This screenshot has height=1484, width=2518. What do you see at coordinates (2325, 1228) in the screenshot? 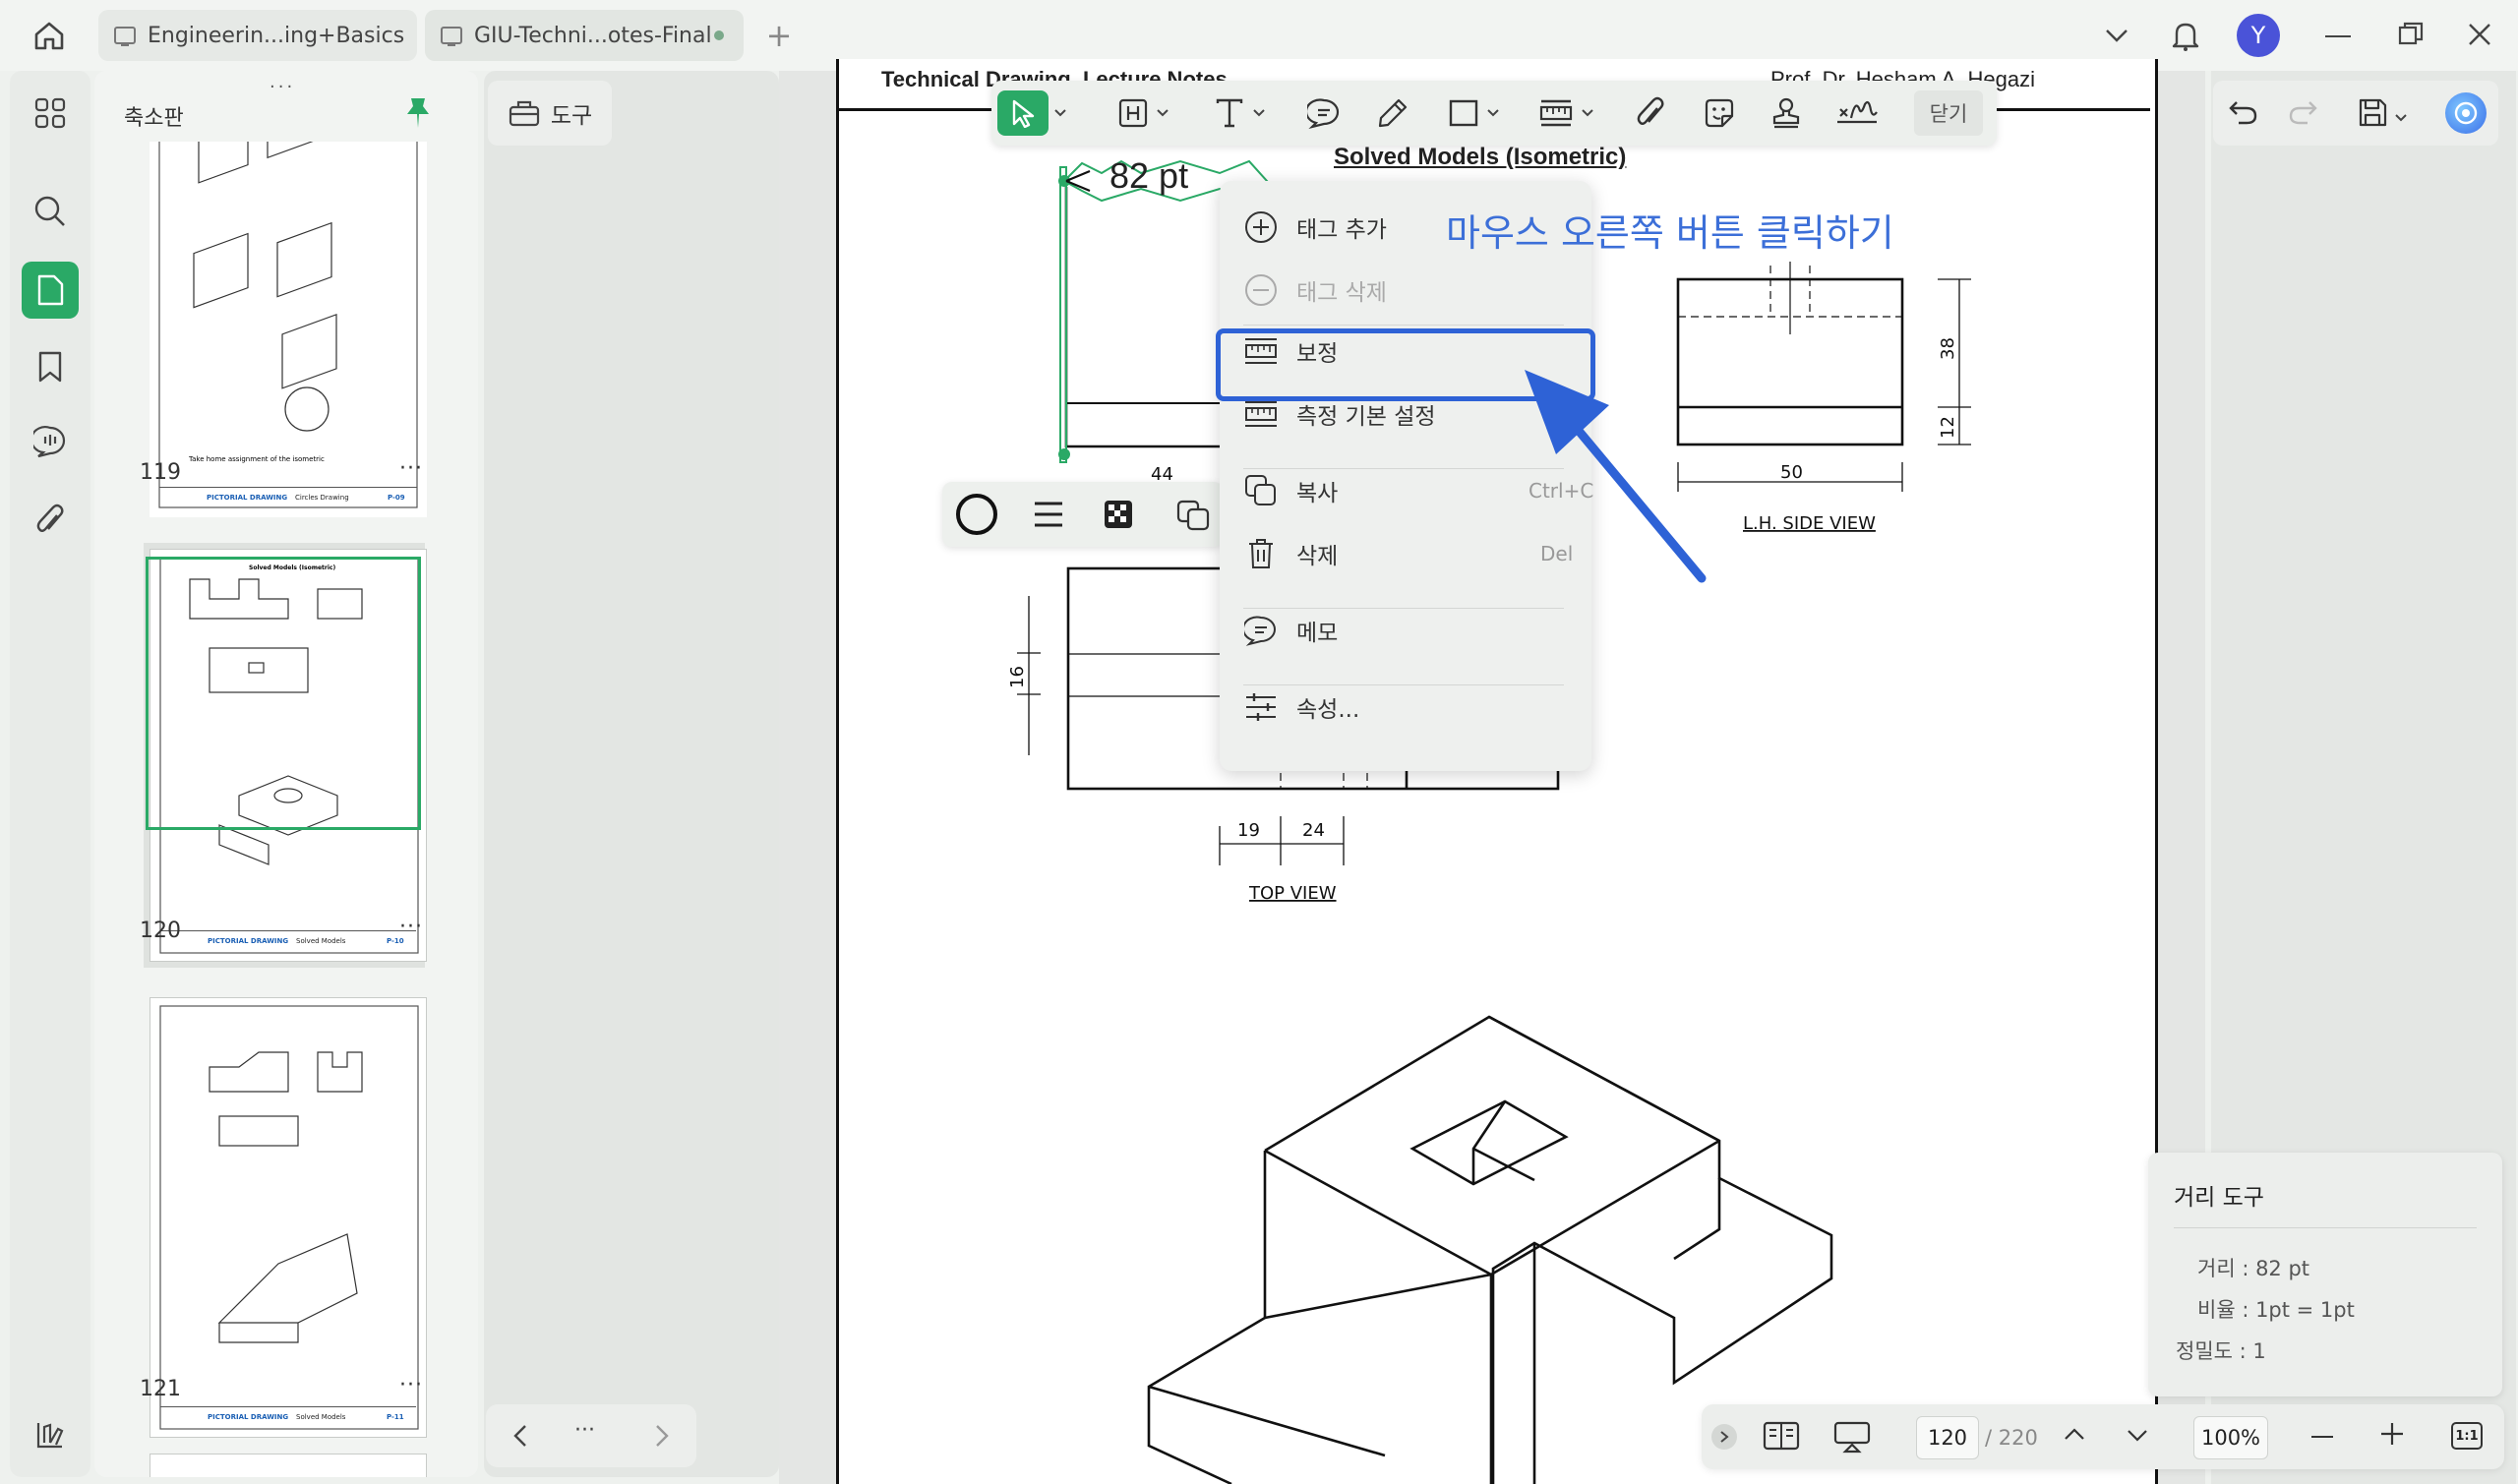
I see `divider` at bounding box center [2325, 1228].